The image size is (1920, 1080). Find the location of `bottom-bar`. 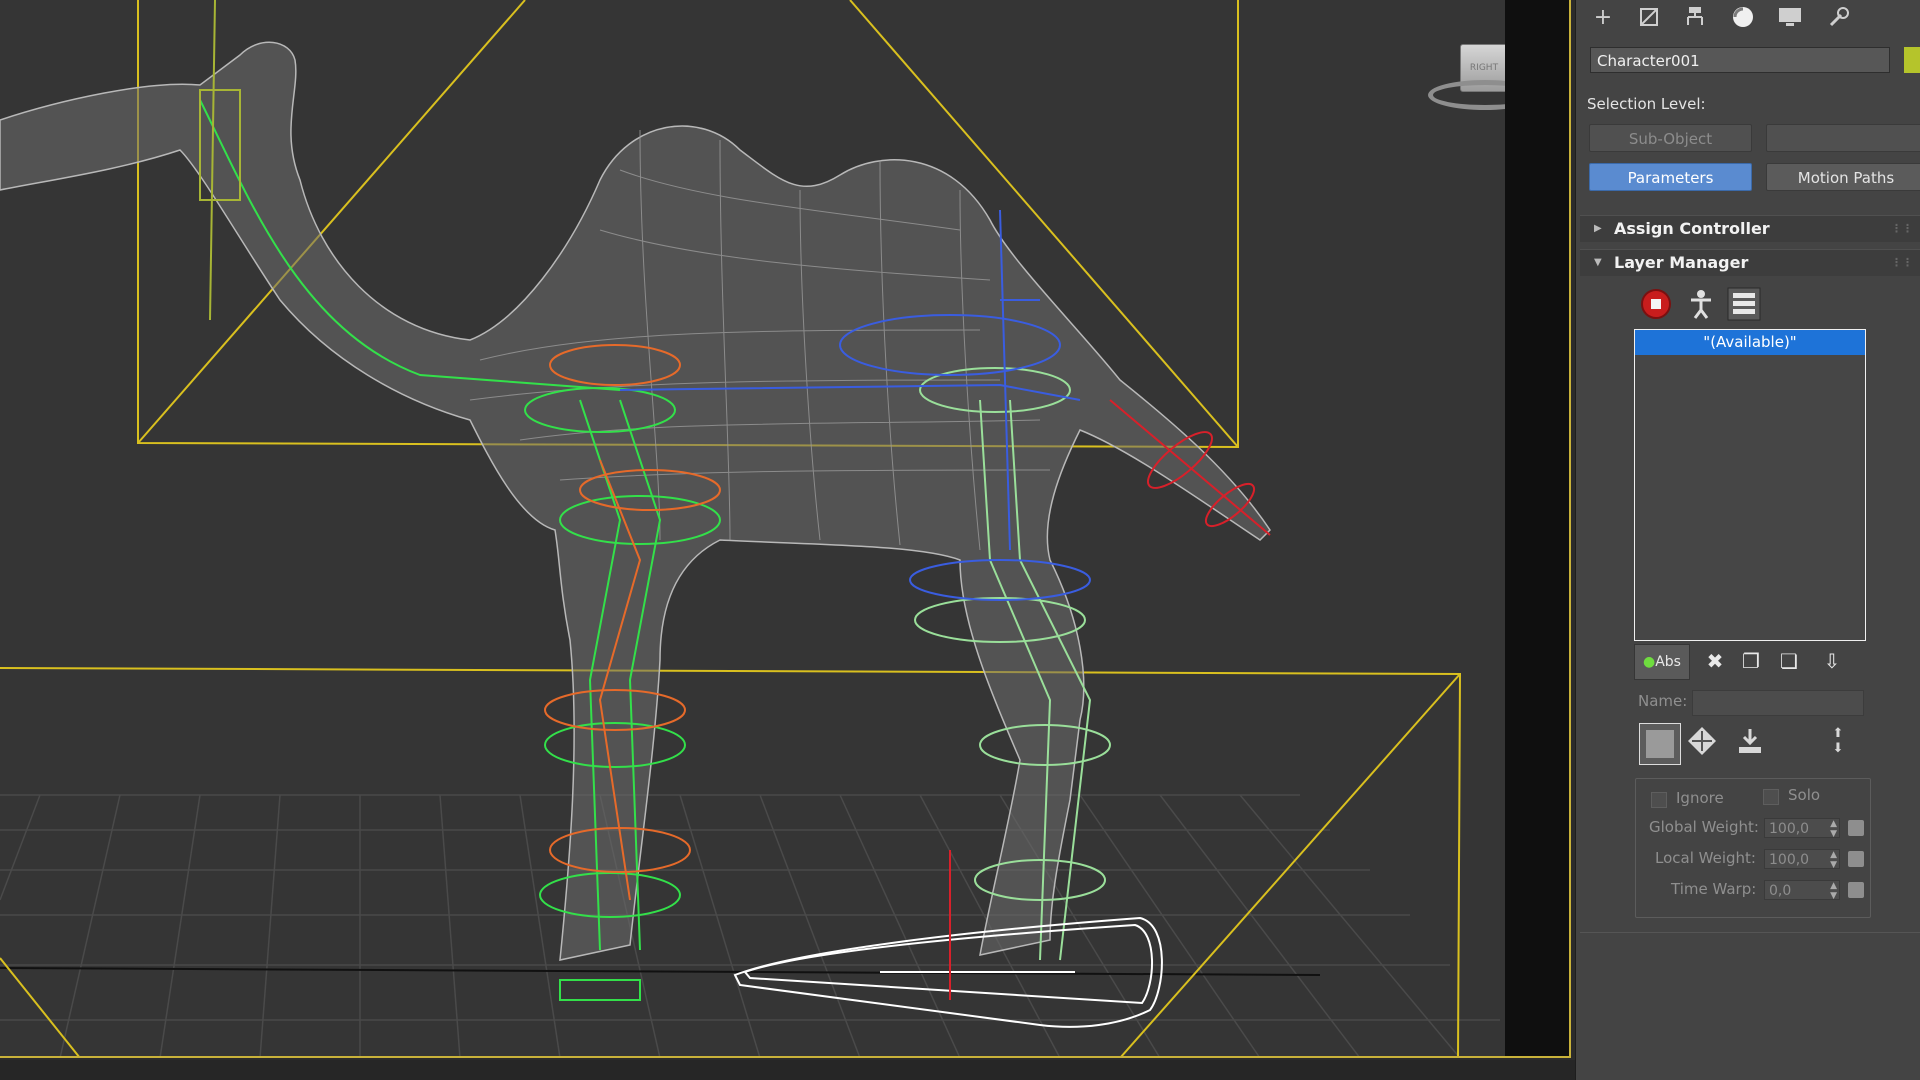

bottom-bar is located at coordinates (787, 1070).